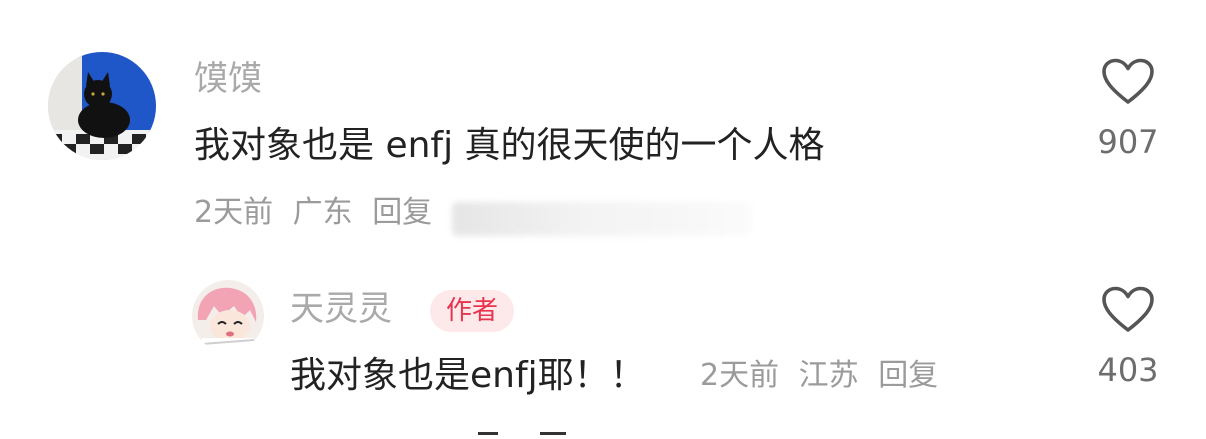 The image size is (1206, 439). I want to click on blurred-reply-preview, so click(602, 219).